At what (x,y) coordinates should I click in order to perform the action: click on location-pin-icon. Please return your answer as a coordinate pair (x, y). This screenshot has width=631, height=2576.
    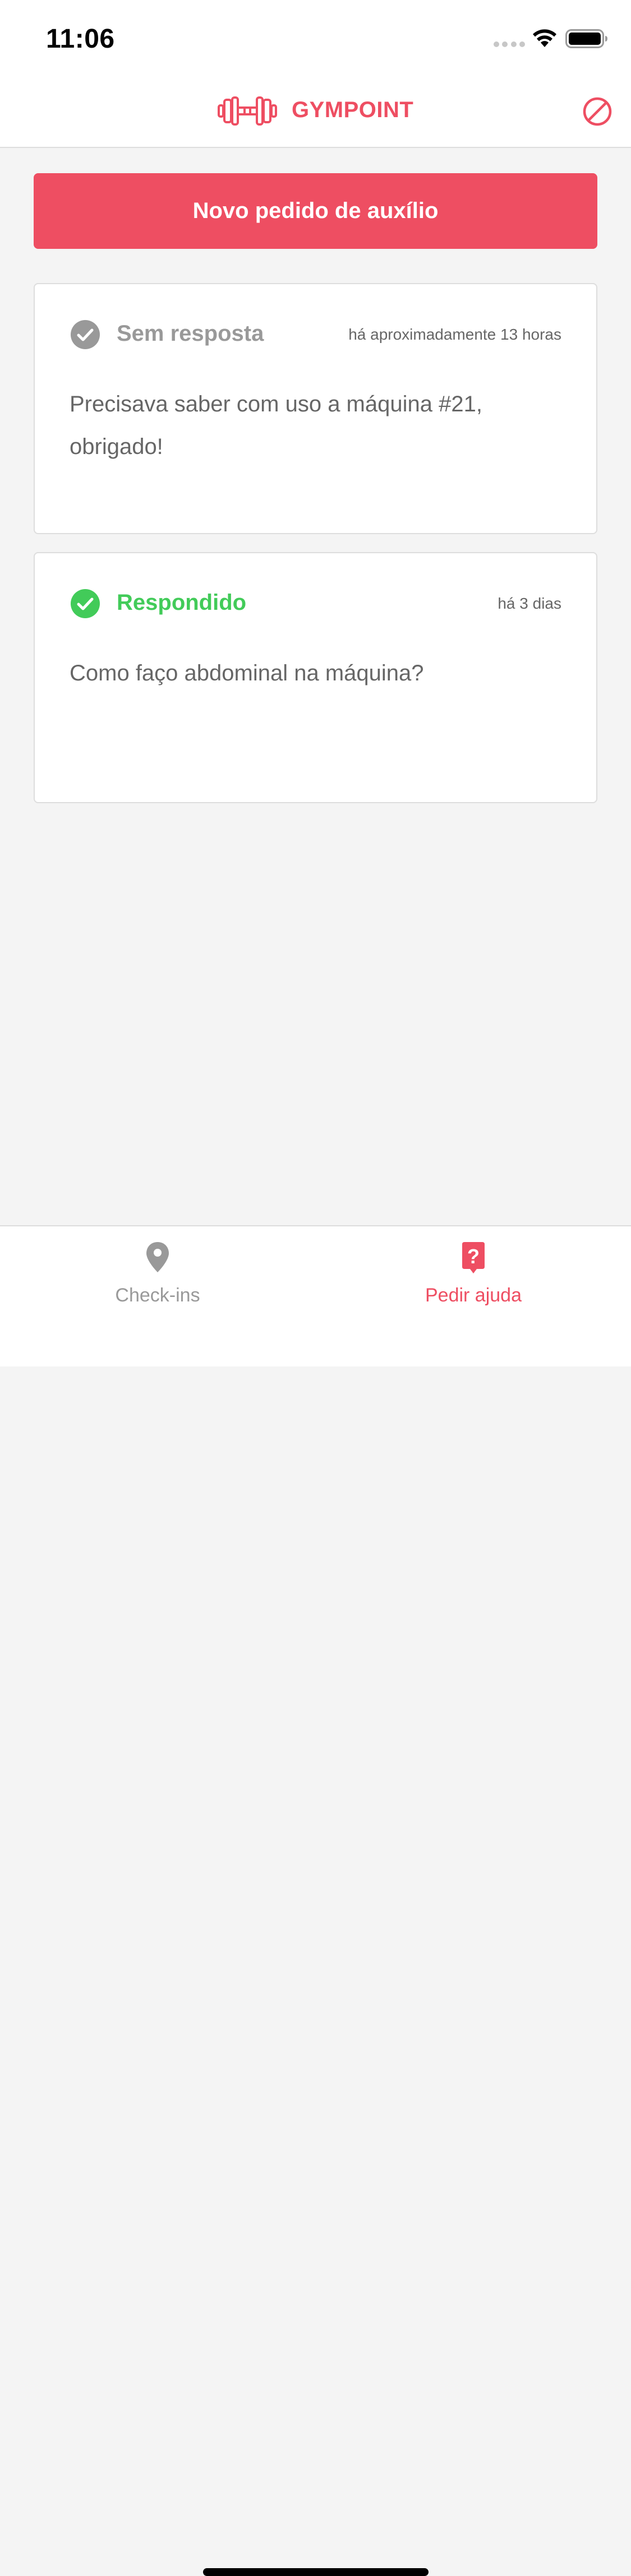
    Looking at the image, I should click on (157, 1257).